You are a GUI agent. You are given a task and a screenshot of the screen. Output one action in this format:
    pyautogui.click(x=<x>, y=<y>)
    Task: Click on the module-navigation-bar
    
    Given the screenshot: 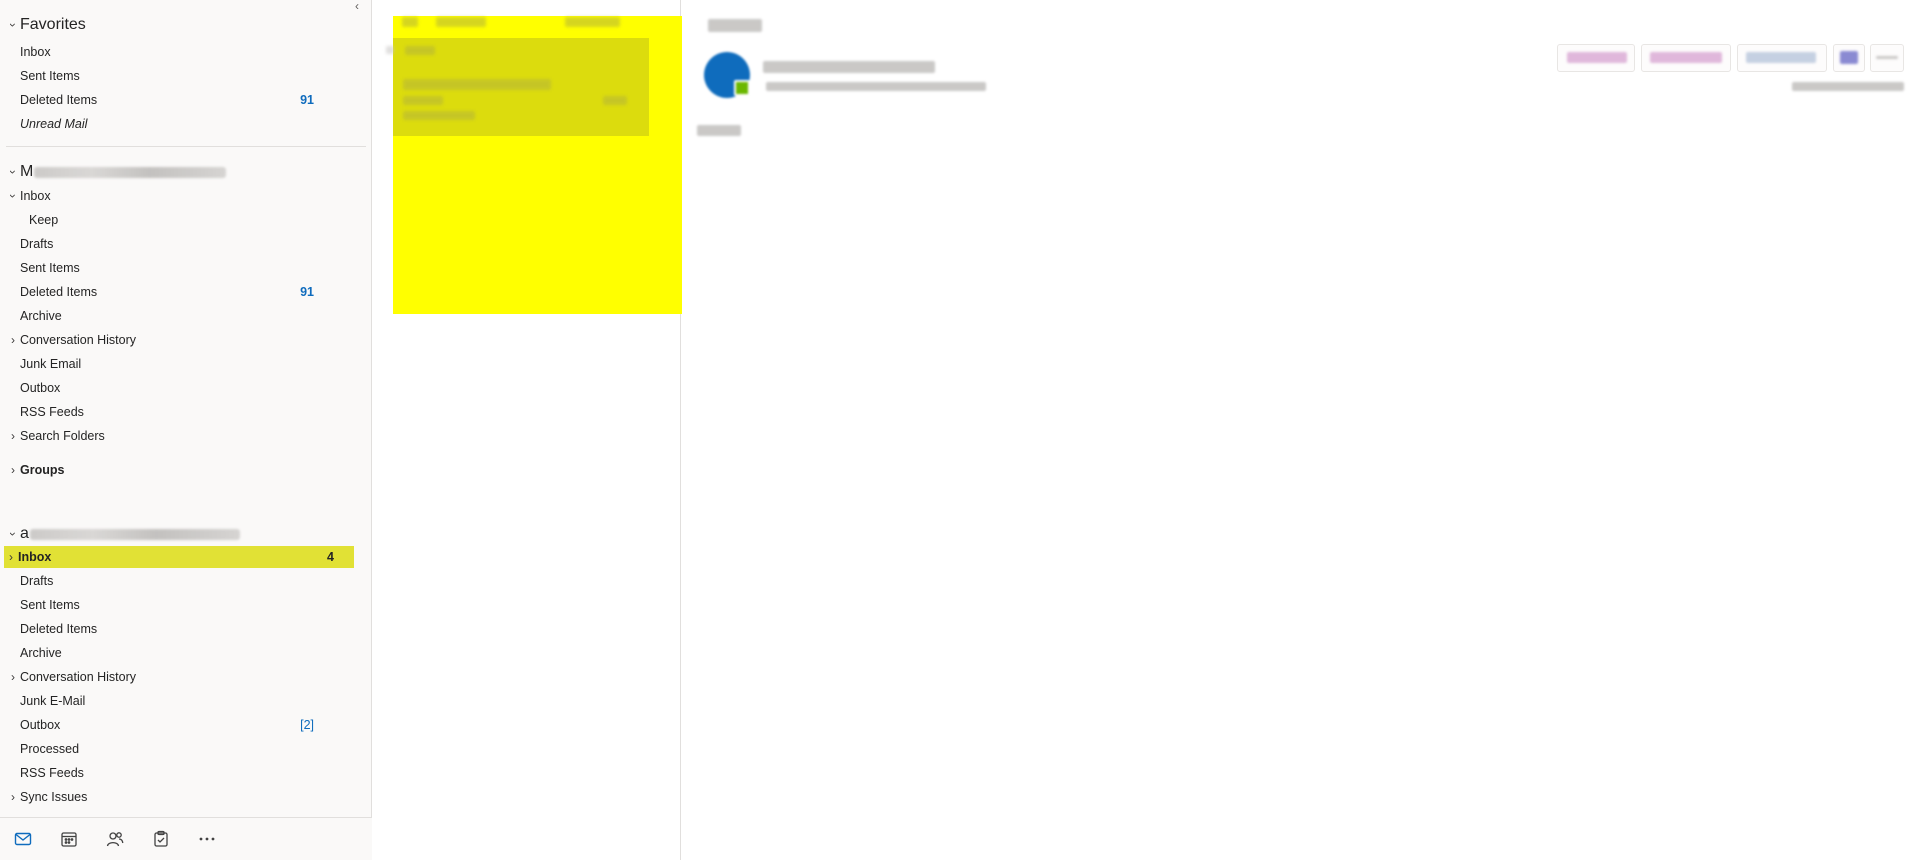 What is the action you would take?
    pyautogui.click(x=186, y=838)
    